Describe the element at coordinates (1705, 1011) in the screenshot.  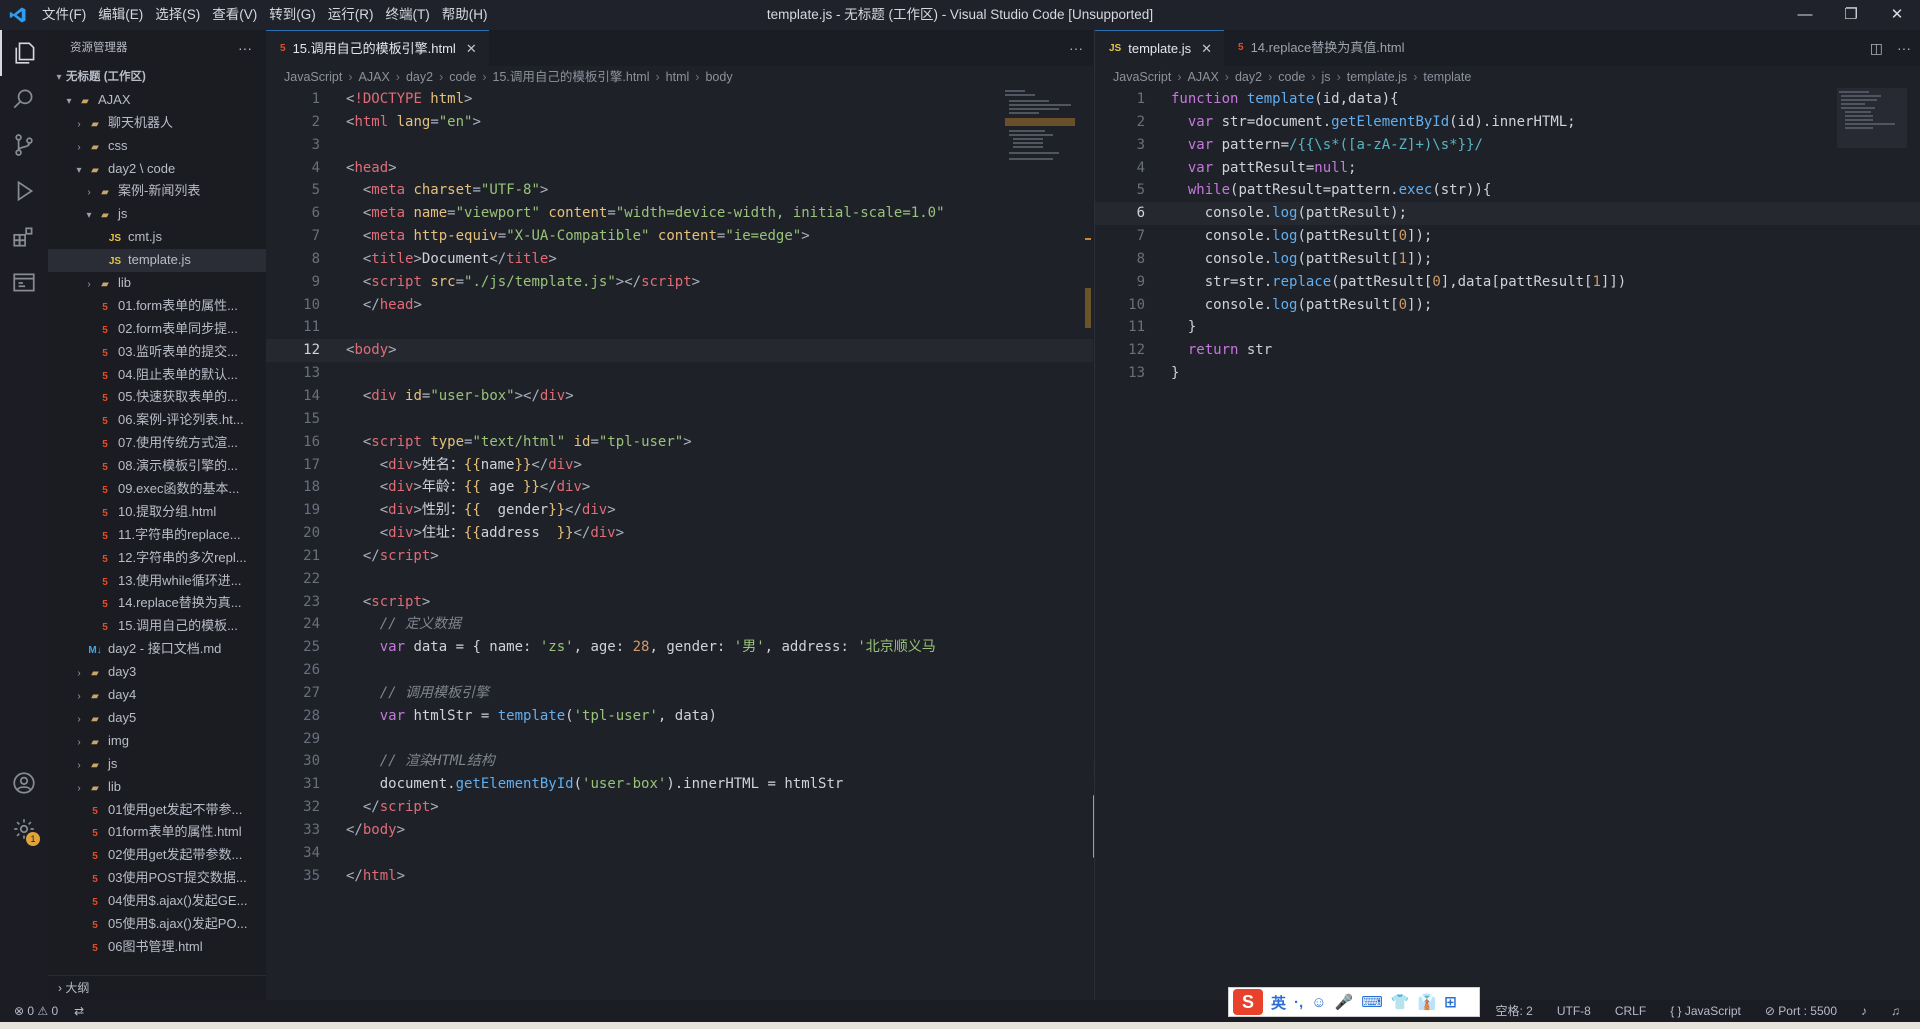
I see `language-mode-status: { } JavaScript` at that location.